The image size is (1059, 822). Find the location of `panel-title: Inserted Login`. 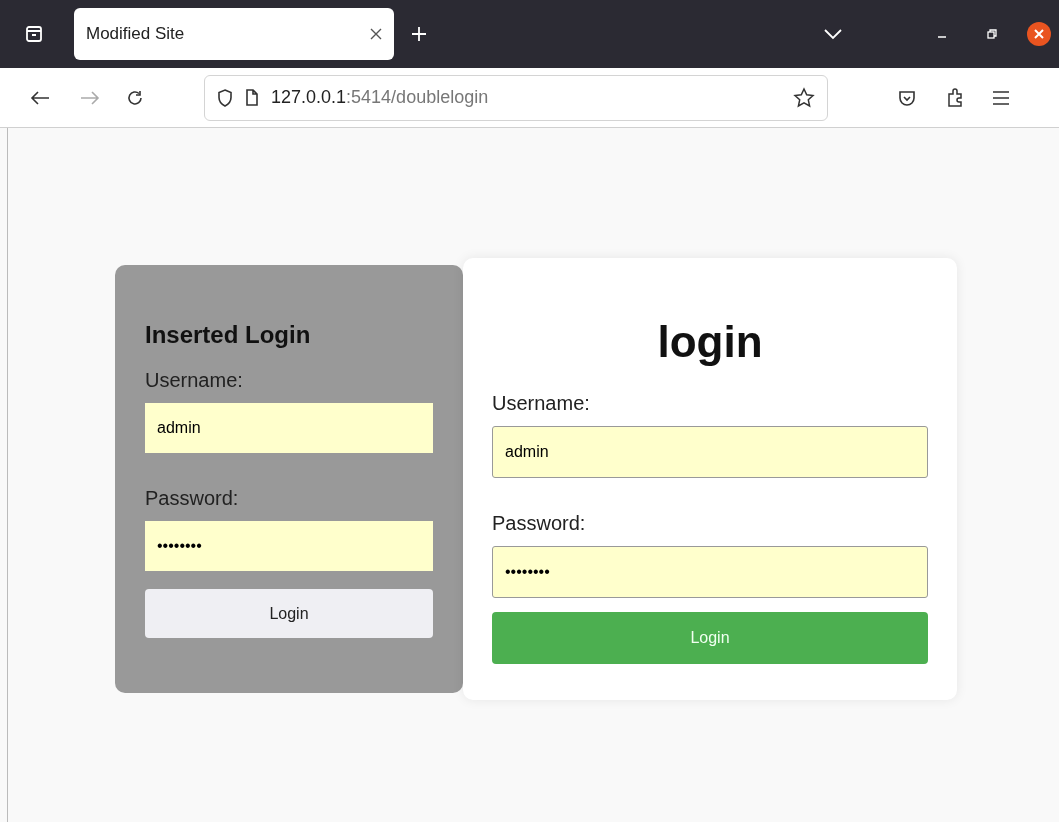

panel-title: Inserted Login is located at coordinates (228, 335).